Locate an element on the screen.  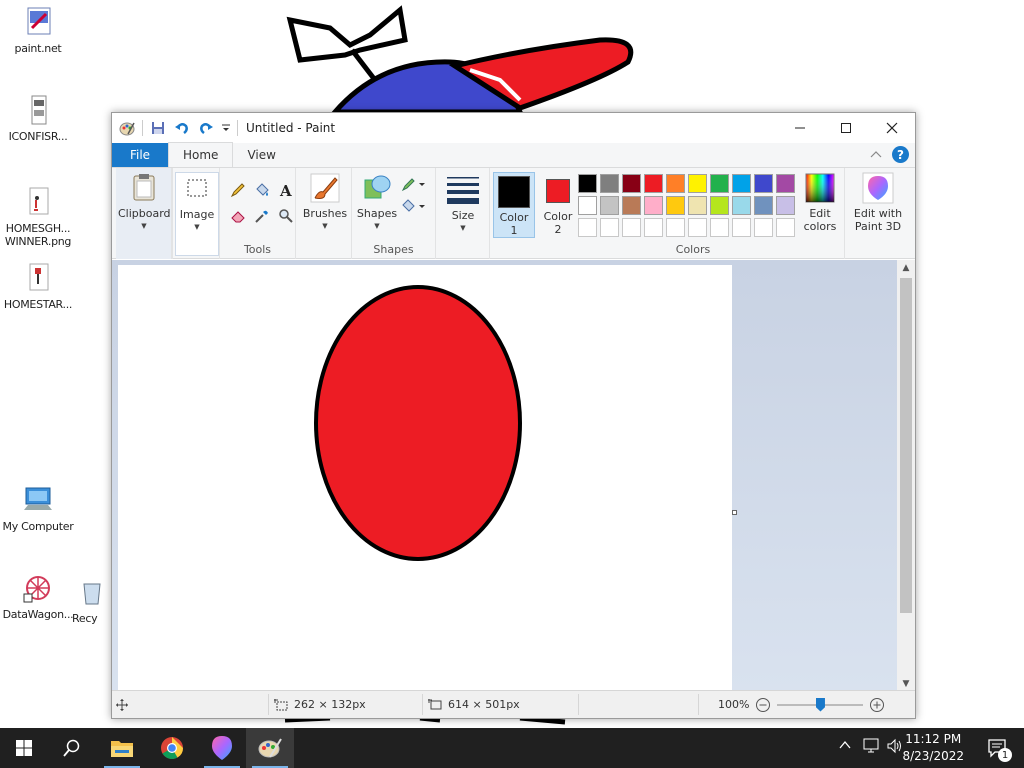
zoom-slider-thumb is located at coordinates (820, 704).